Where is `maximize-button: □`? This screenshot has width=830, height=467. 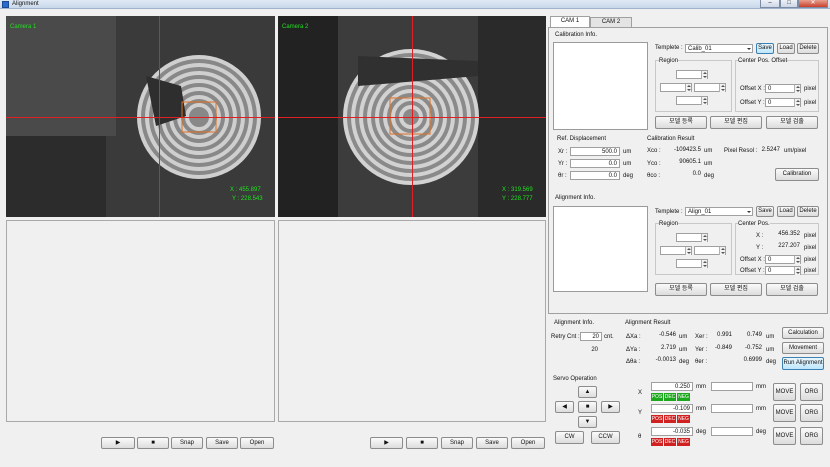
maximize-button: □ is located at coordinates (789, 4).